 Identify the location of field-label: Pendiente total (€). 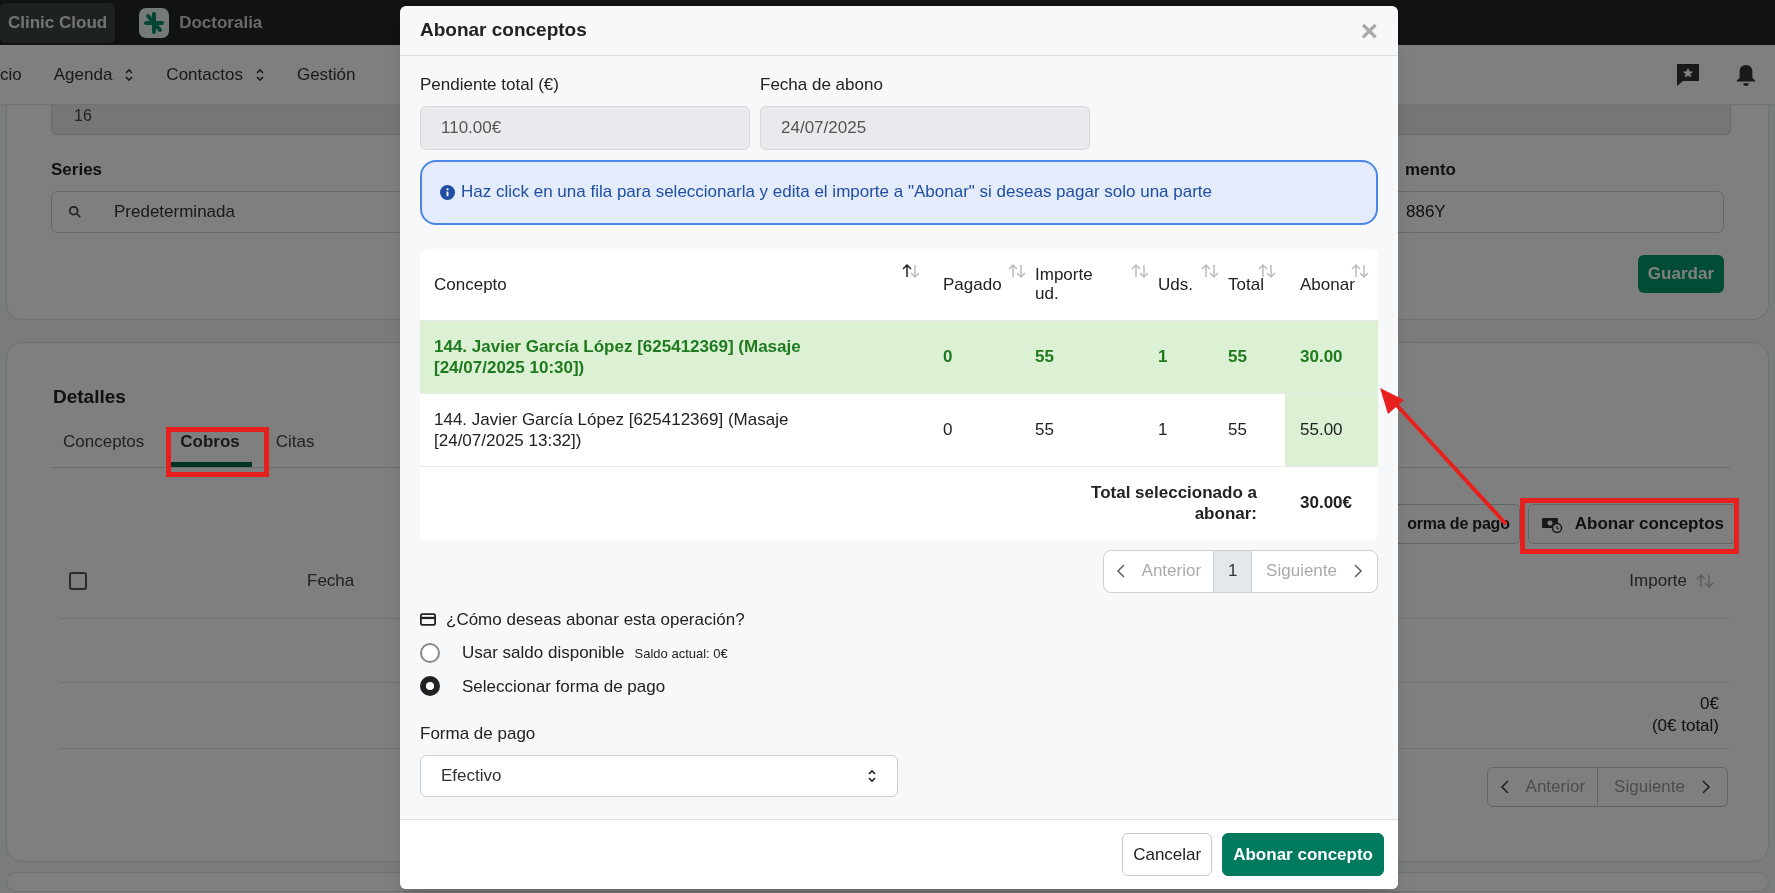
(490, 85).